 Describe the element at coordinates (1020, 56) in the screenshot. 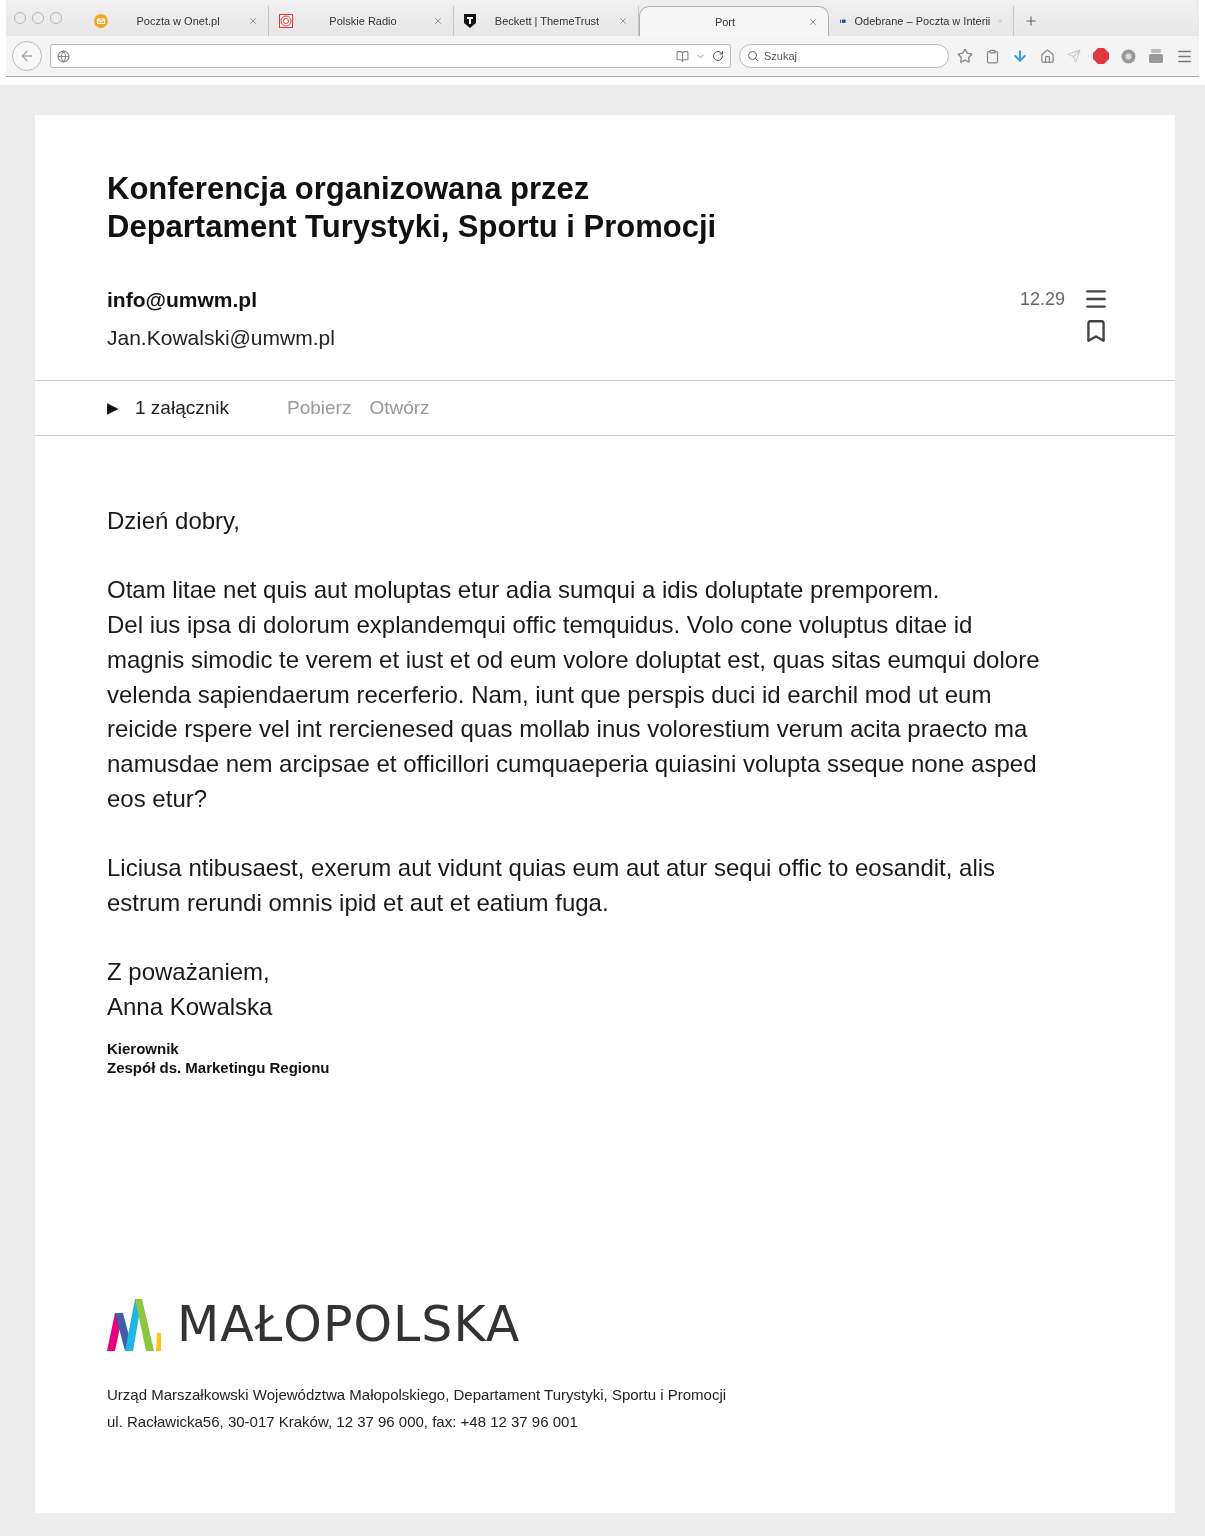

I see `download-icon` at that location.